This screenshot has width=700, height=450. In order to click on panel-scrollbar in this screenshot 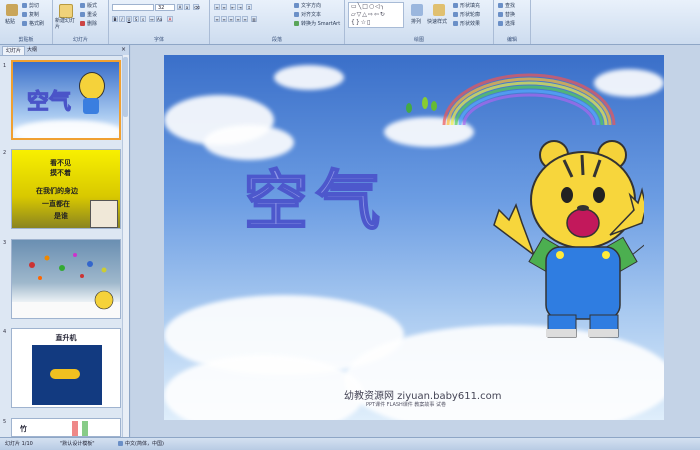, I will do `click(125, 246)`.